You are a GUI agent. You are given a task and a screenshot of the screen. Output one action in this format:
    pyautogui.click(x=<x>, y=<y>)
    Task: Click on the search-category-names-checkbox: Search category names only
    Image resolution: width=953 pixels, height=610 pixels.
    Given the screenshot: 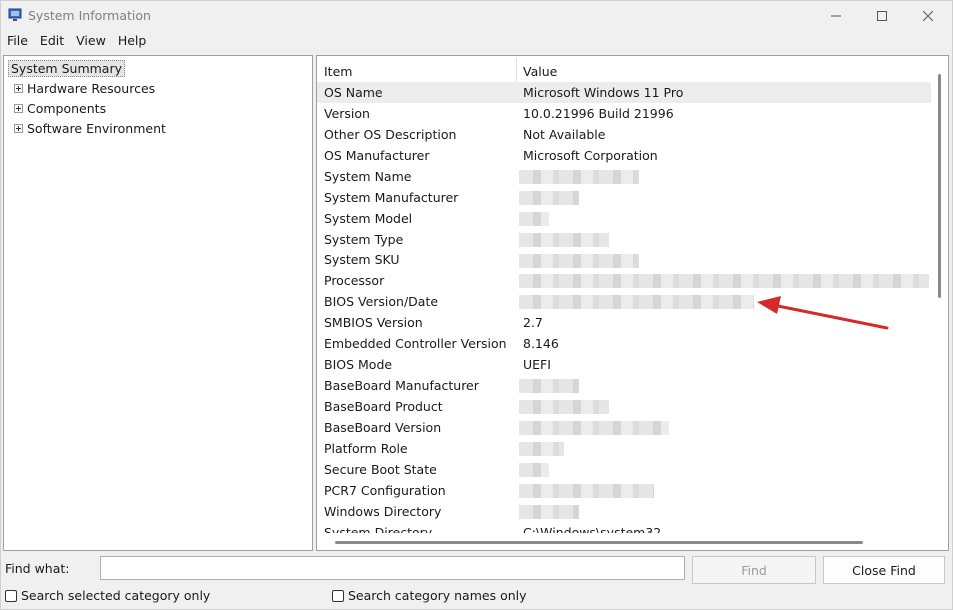 What is the action you would take?
    pyautogui.click(x=429, y=595)
    